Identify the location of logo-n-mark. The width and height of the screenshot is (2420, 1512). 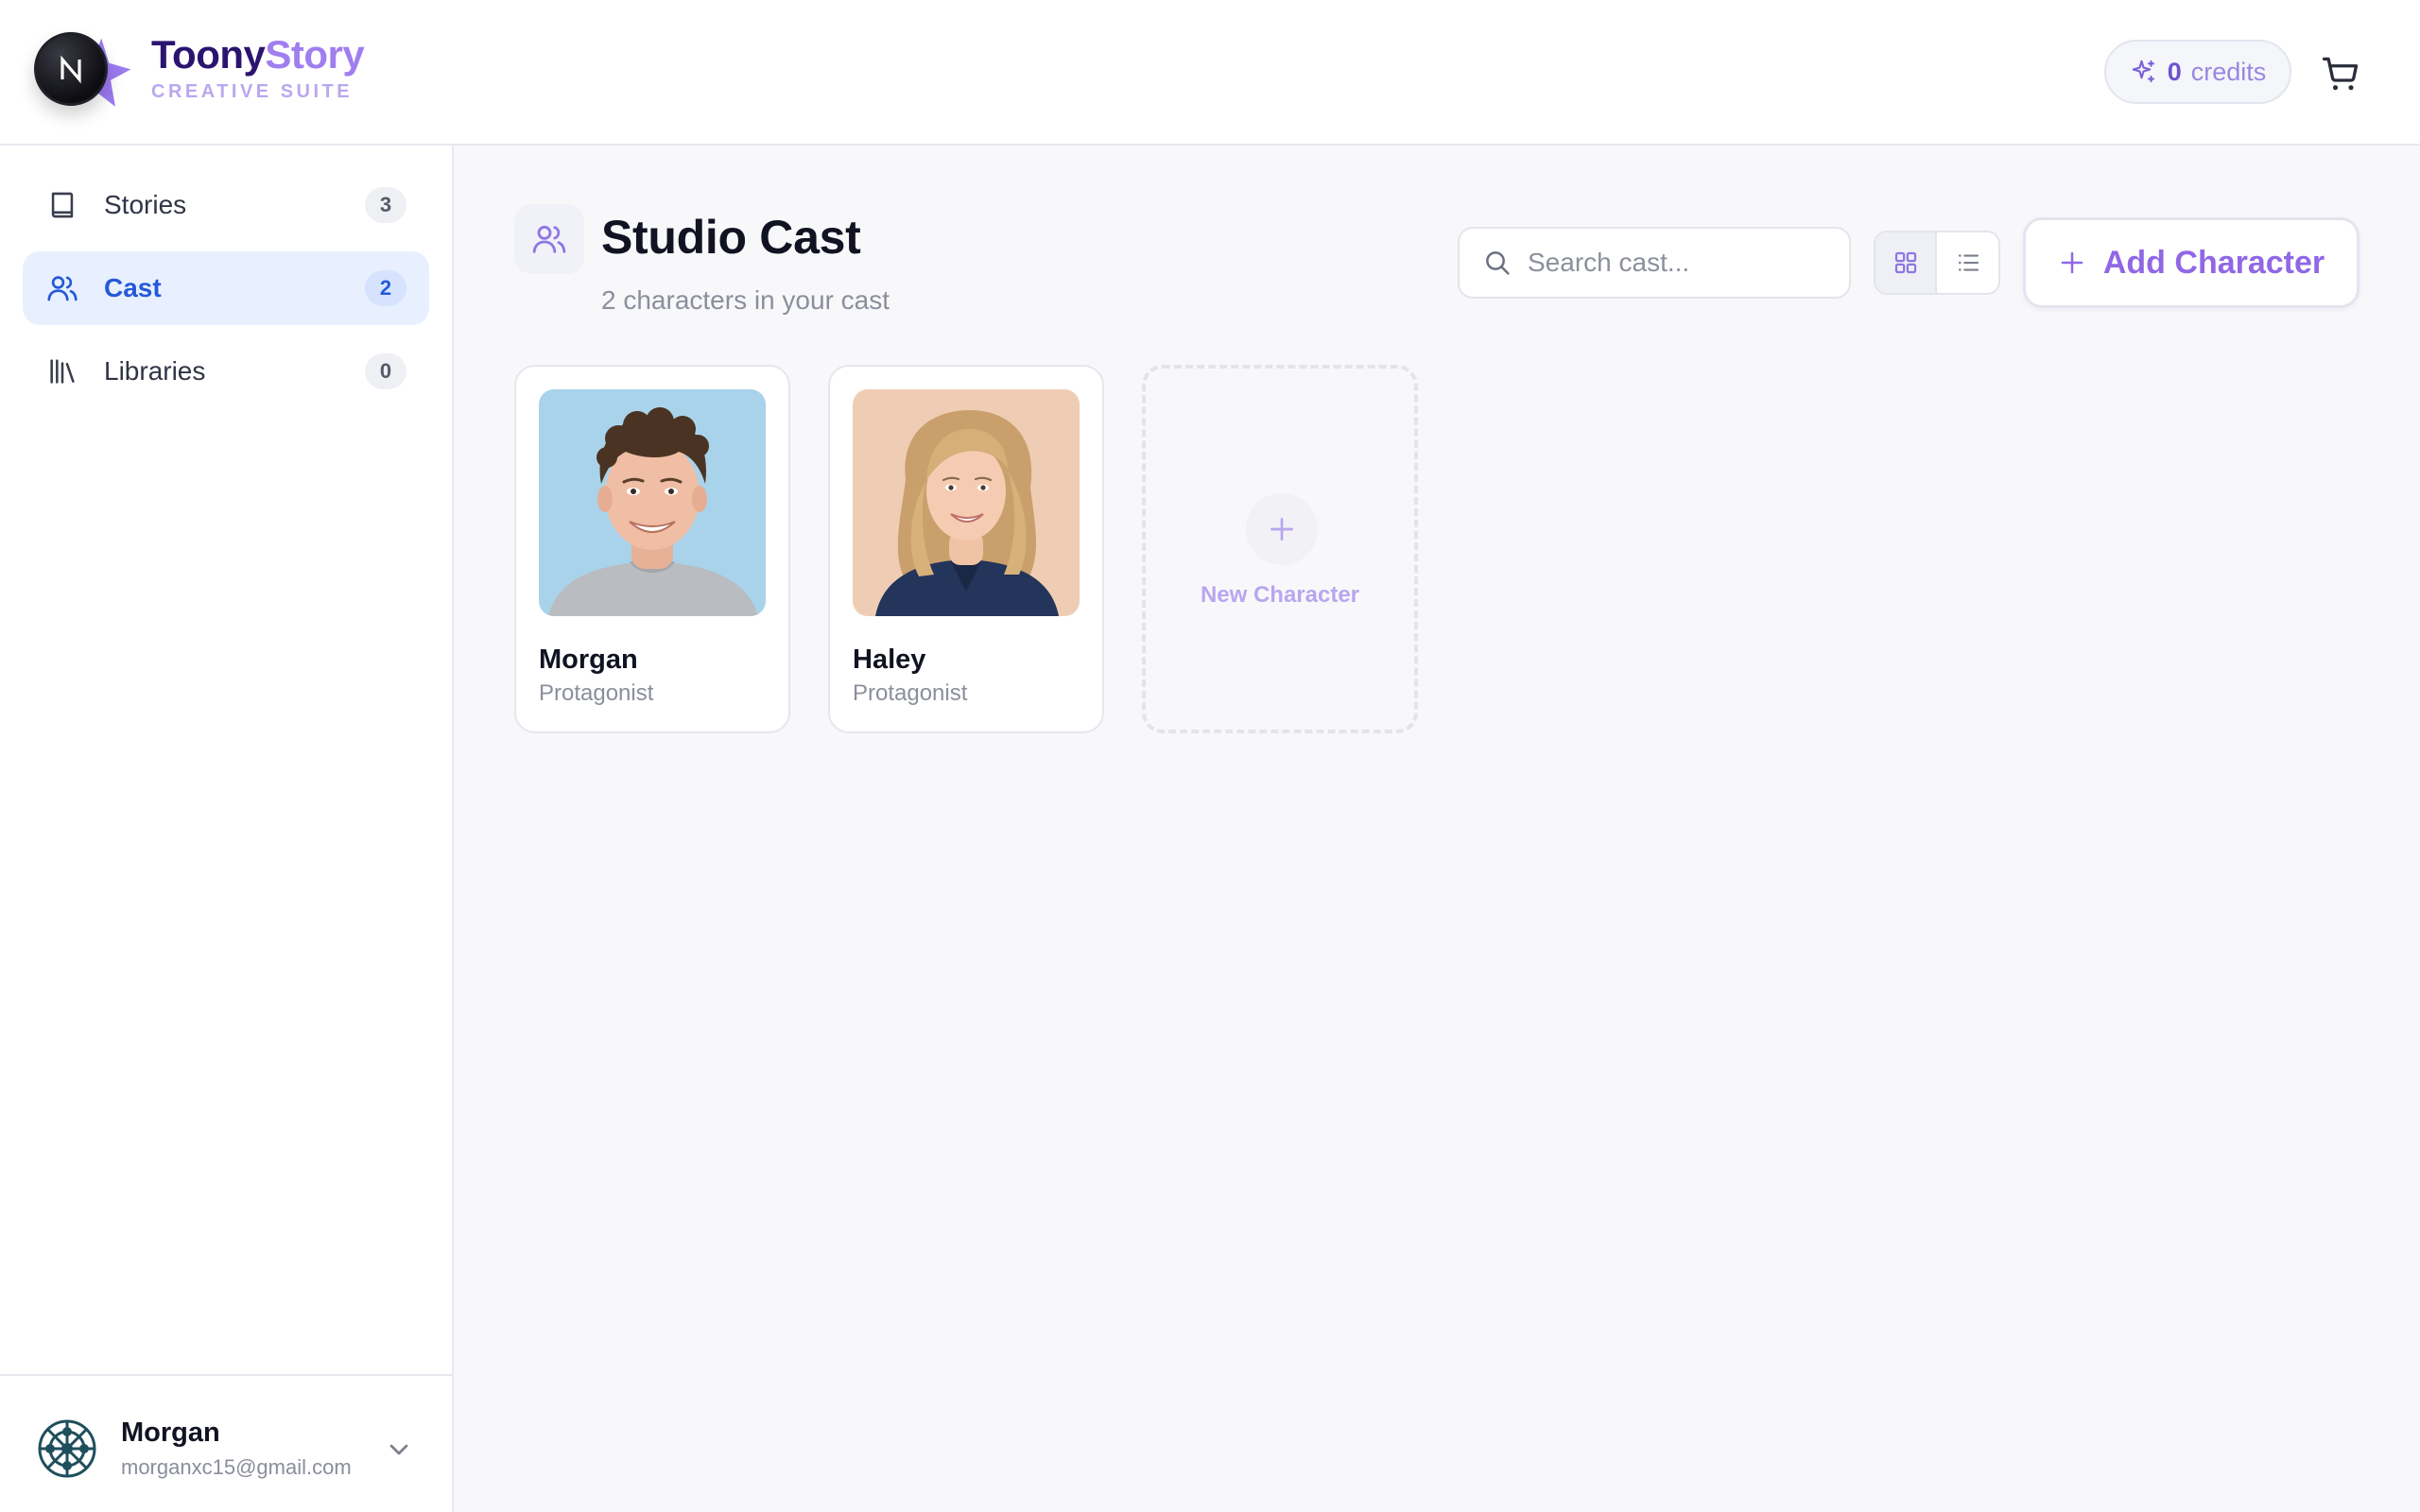
(70, 69).